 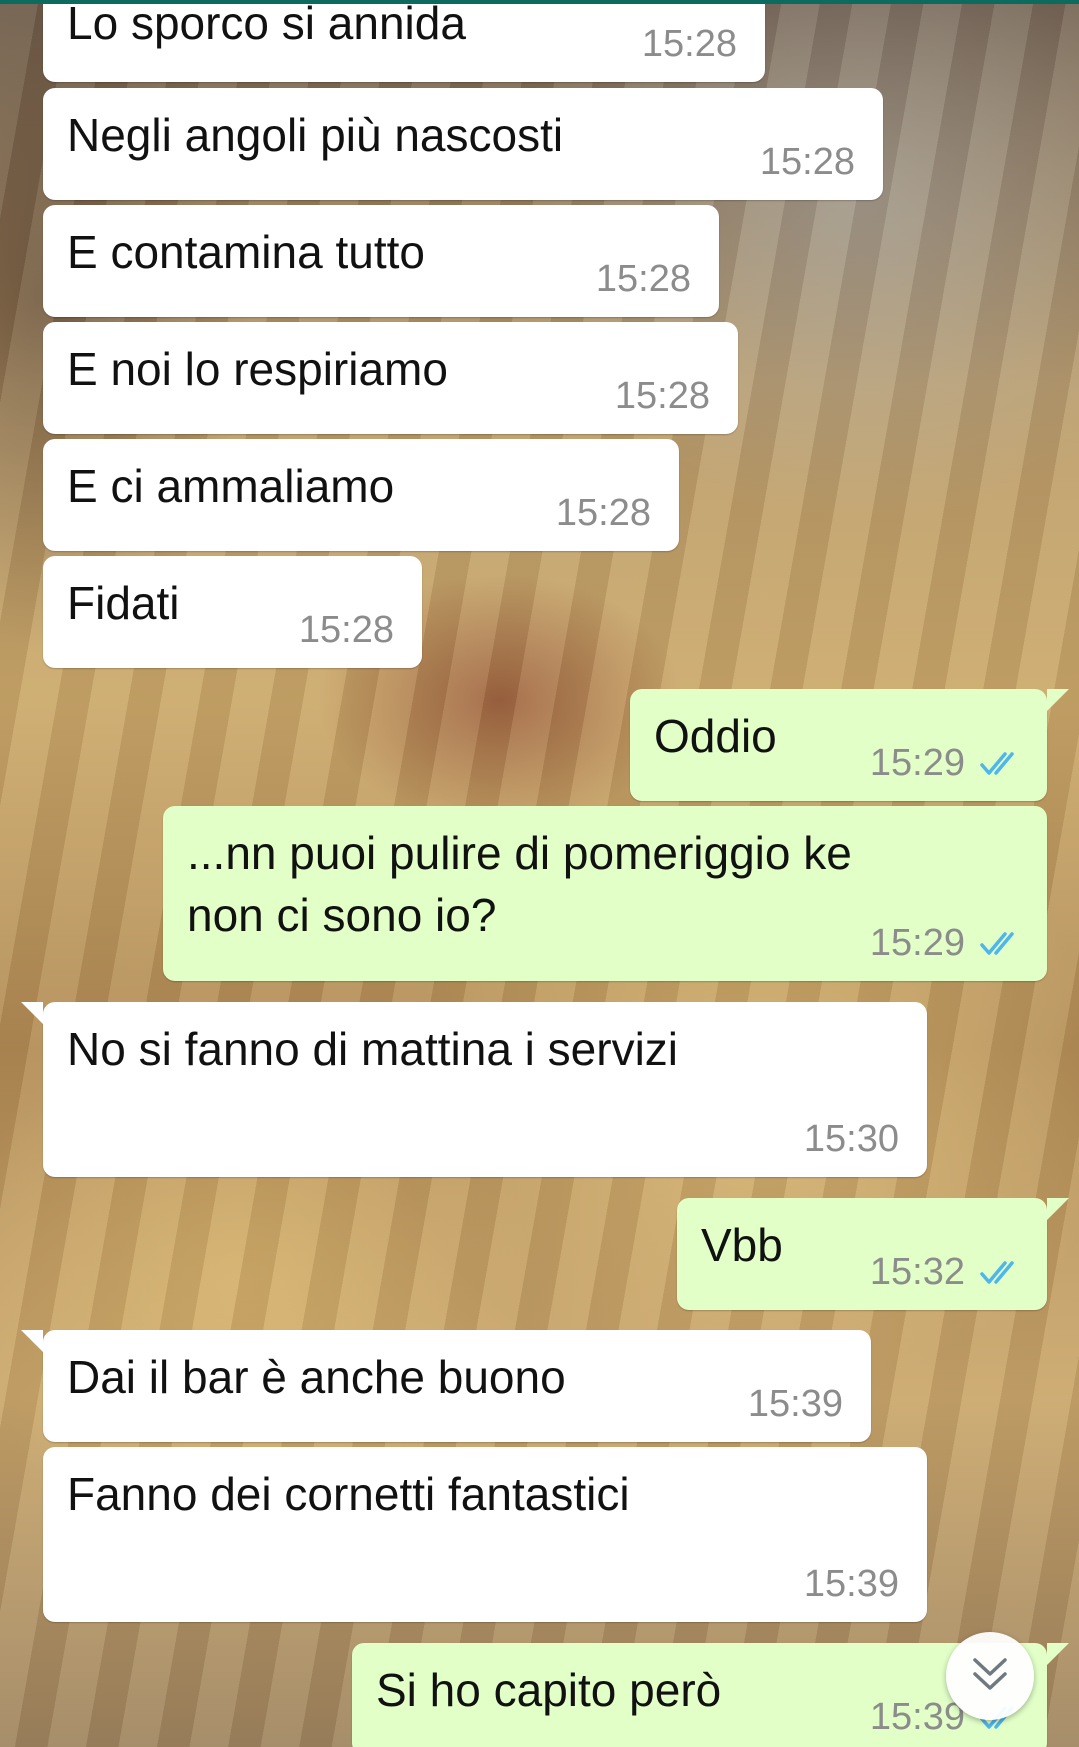 What do you see at coordinates (348, 1494) in the screenshot?
I see `message-text: Fanno dei cornetti fantastici` at bounding box center [348, 1494].